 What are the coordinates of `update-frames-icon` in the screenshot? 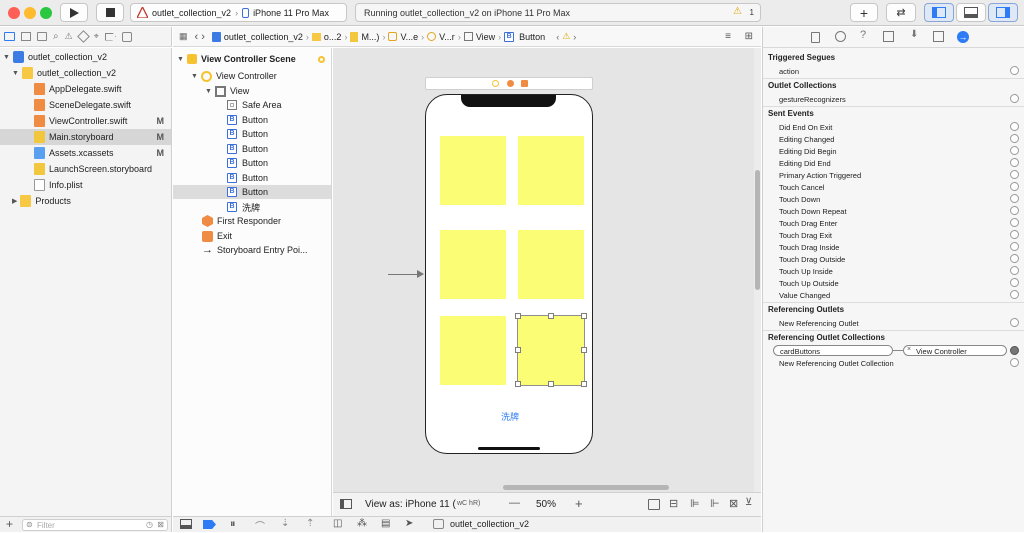 It's located at (654, 504).